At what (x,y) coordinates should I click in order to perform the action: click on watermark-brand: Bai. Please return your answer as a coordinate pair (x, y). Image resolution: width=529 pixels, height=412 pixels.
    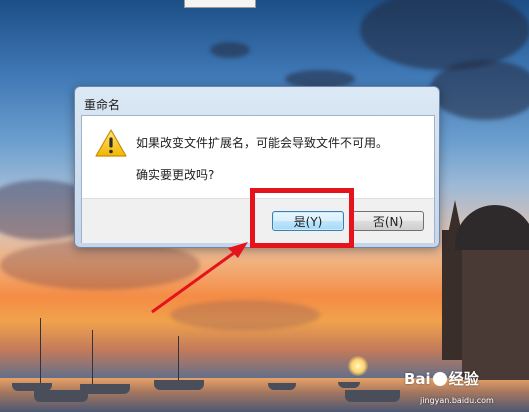
    Looking at the image, I should click on (417, 379).